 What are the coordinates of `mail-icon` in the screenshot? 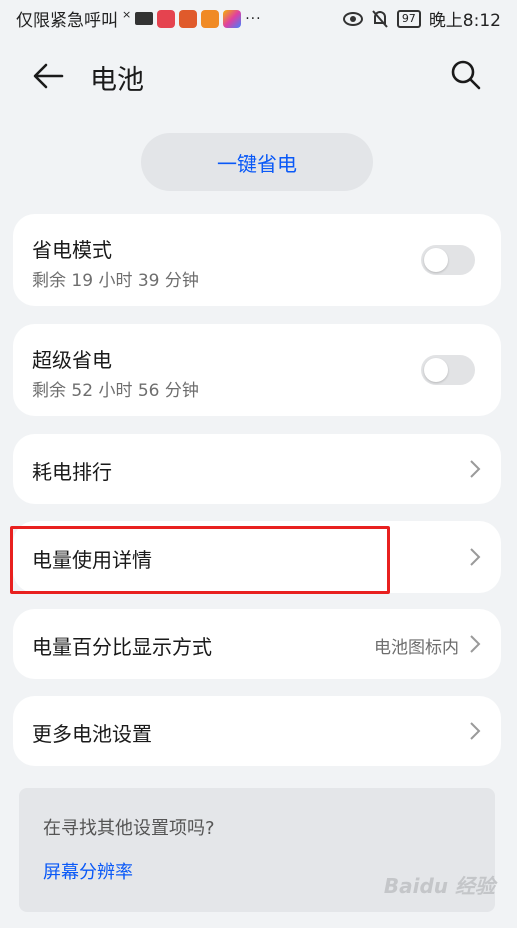 It's located at (144, 18).